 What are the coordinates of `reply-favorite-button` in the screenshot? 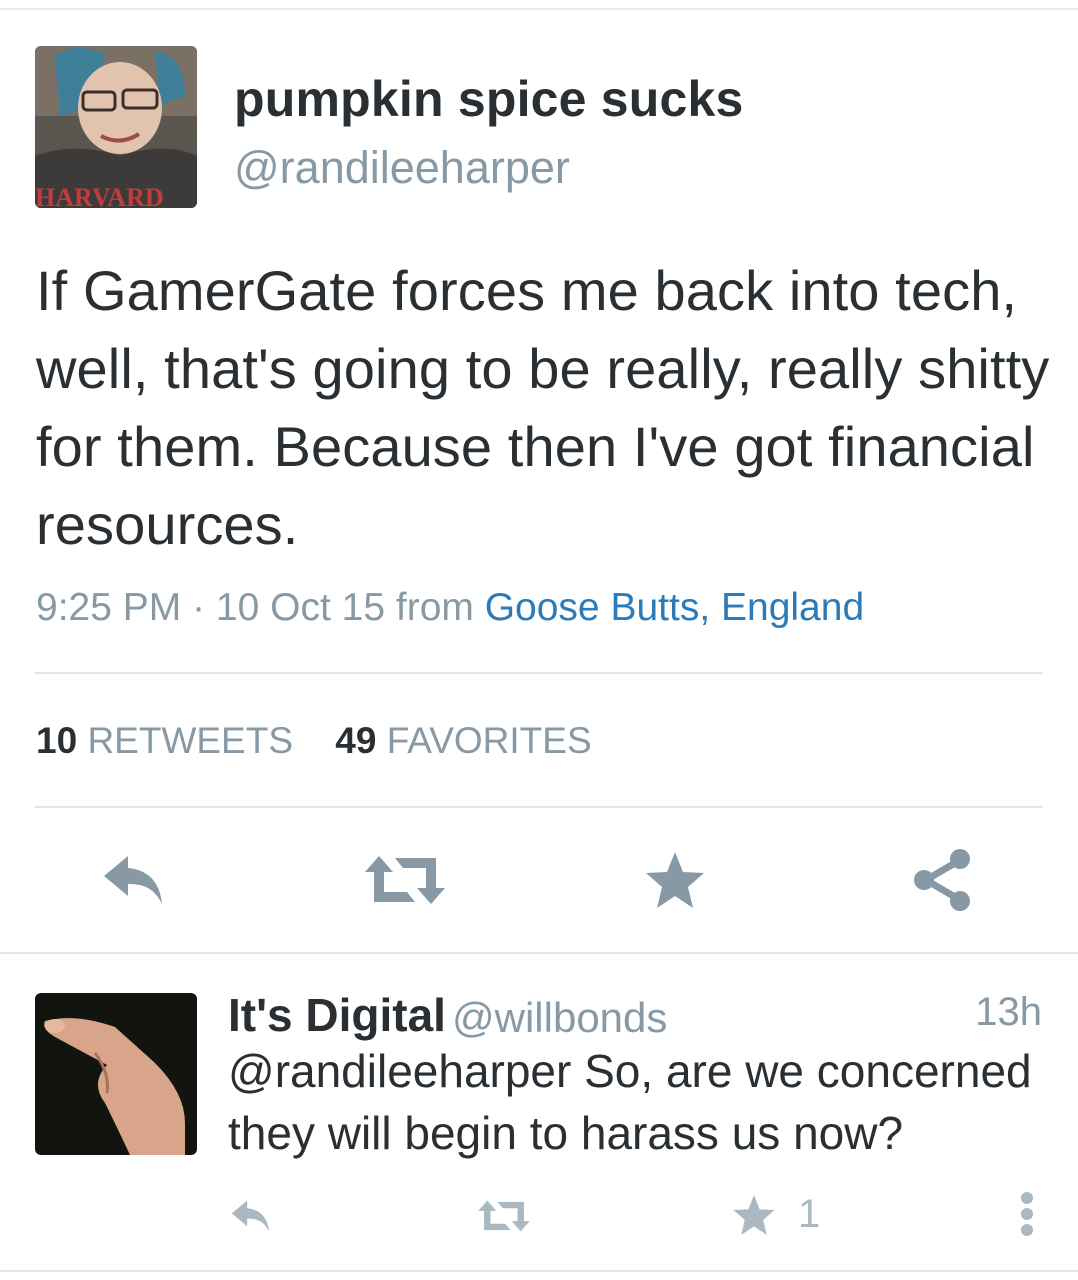 It's located at (754, 1215).